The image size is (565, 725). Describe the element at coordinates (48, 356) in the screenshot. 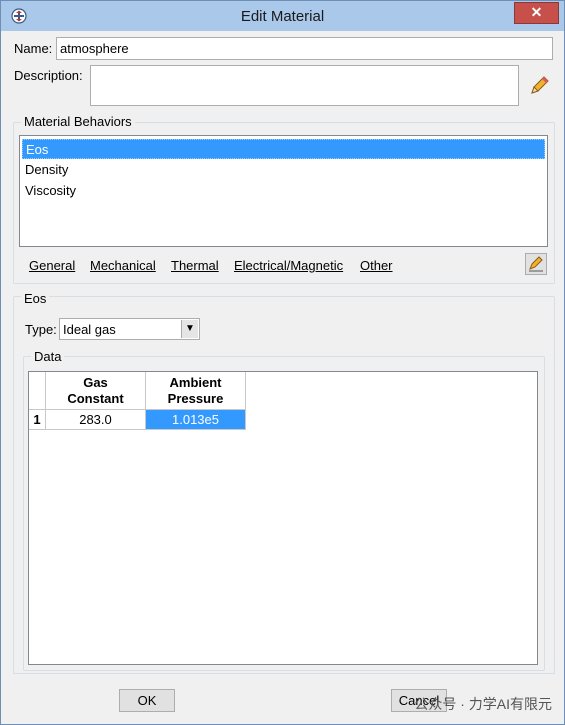

I see `data-group-label: Data` at that location.